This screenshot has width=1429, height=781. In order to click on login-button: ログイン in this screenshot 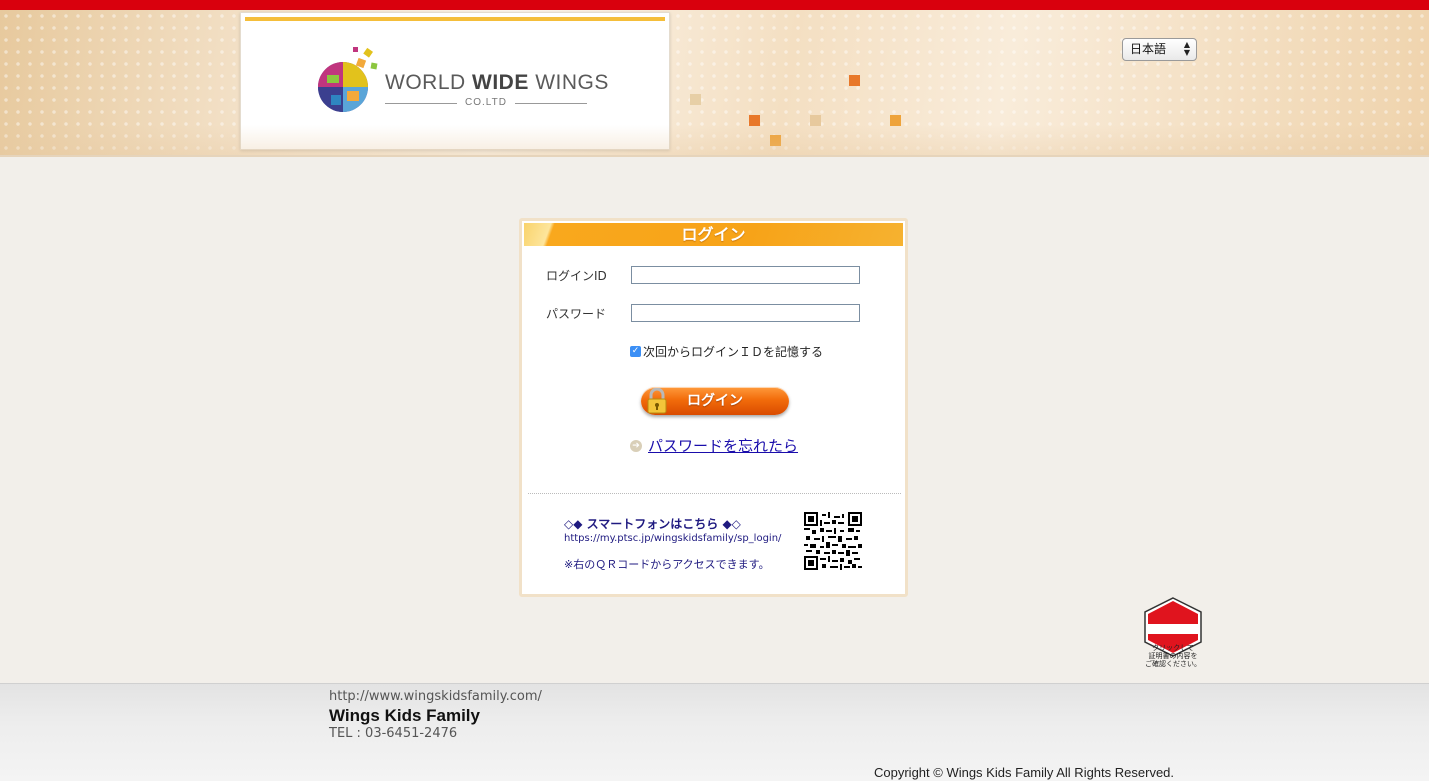, I will do `click(715, 401)`.